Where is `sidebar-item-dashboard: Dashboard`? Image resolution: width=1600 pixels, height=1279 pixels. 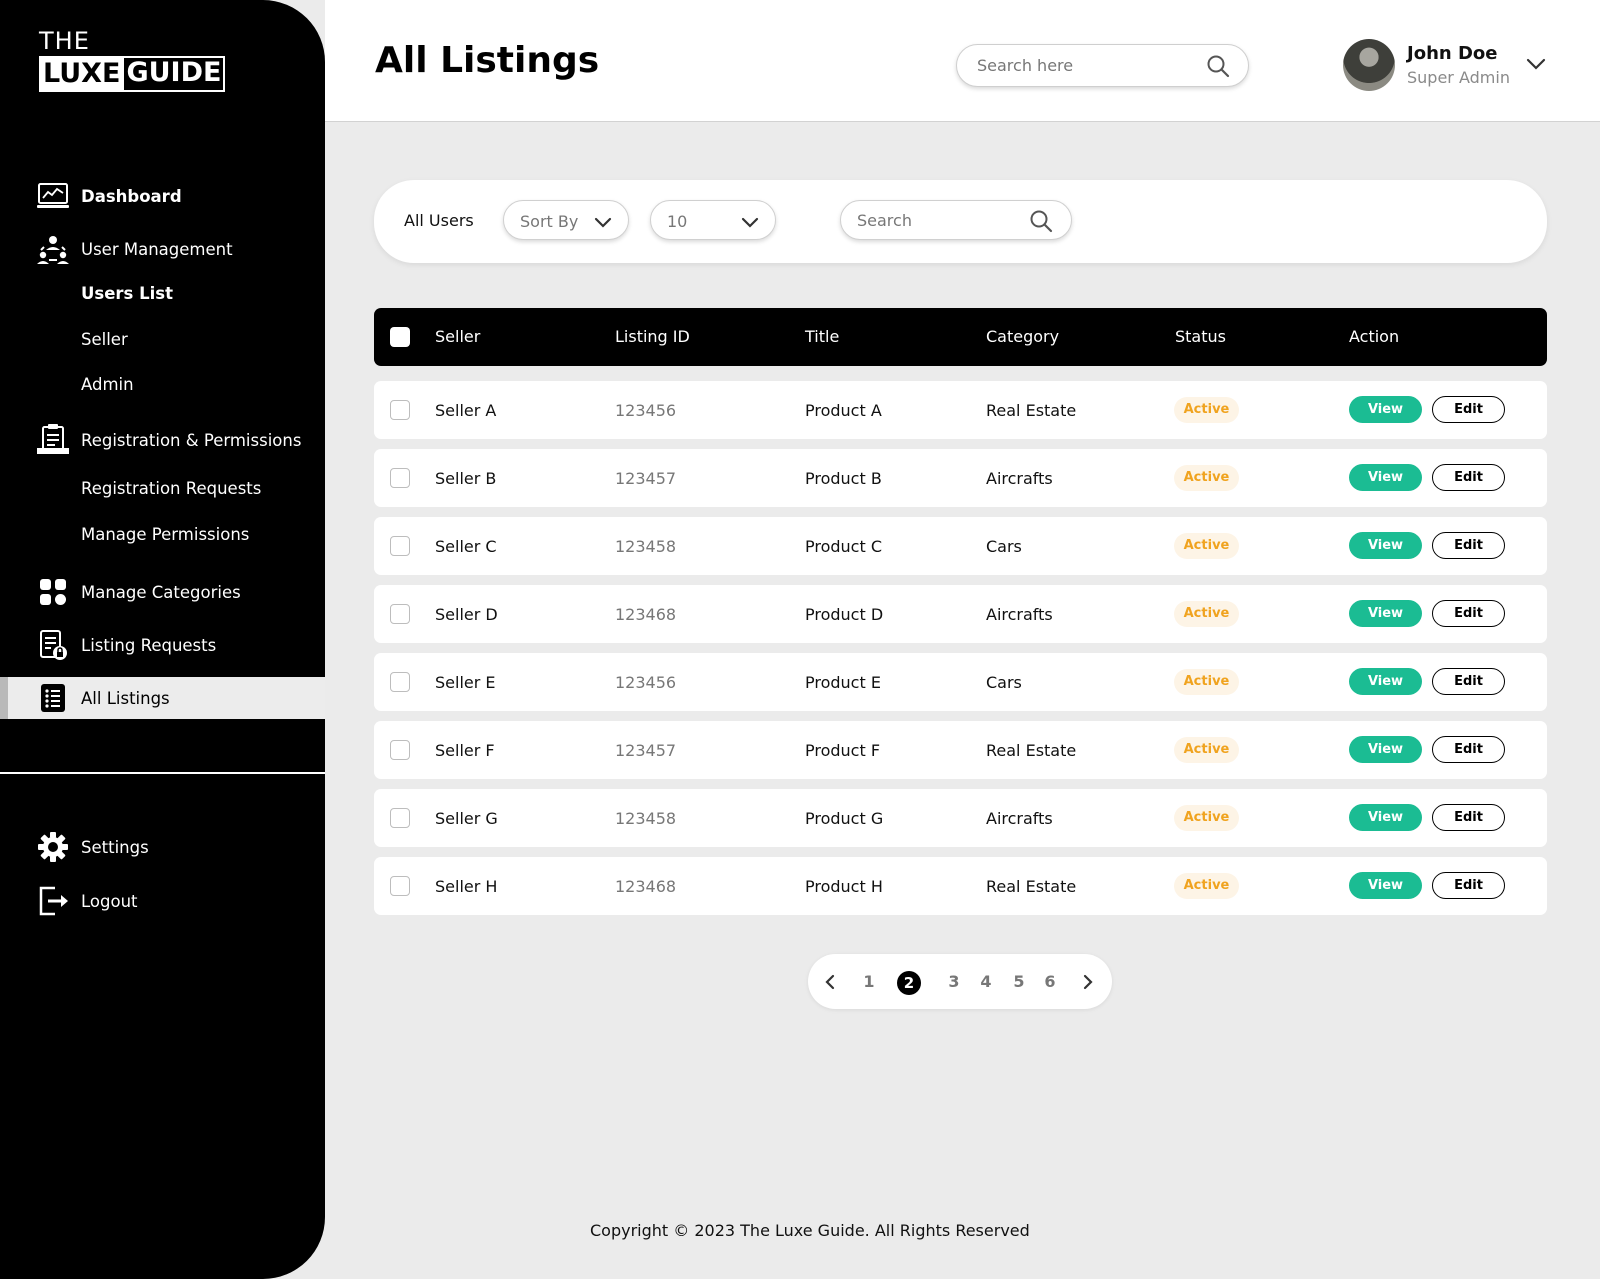
sidebar-item-dashboard: Dashboard is located at coordinates (162, 196).